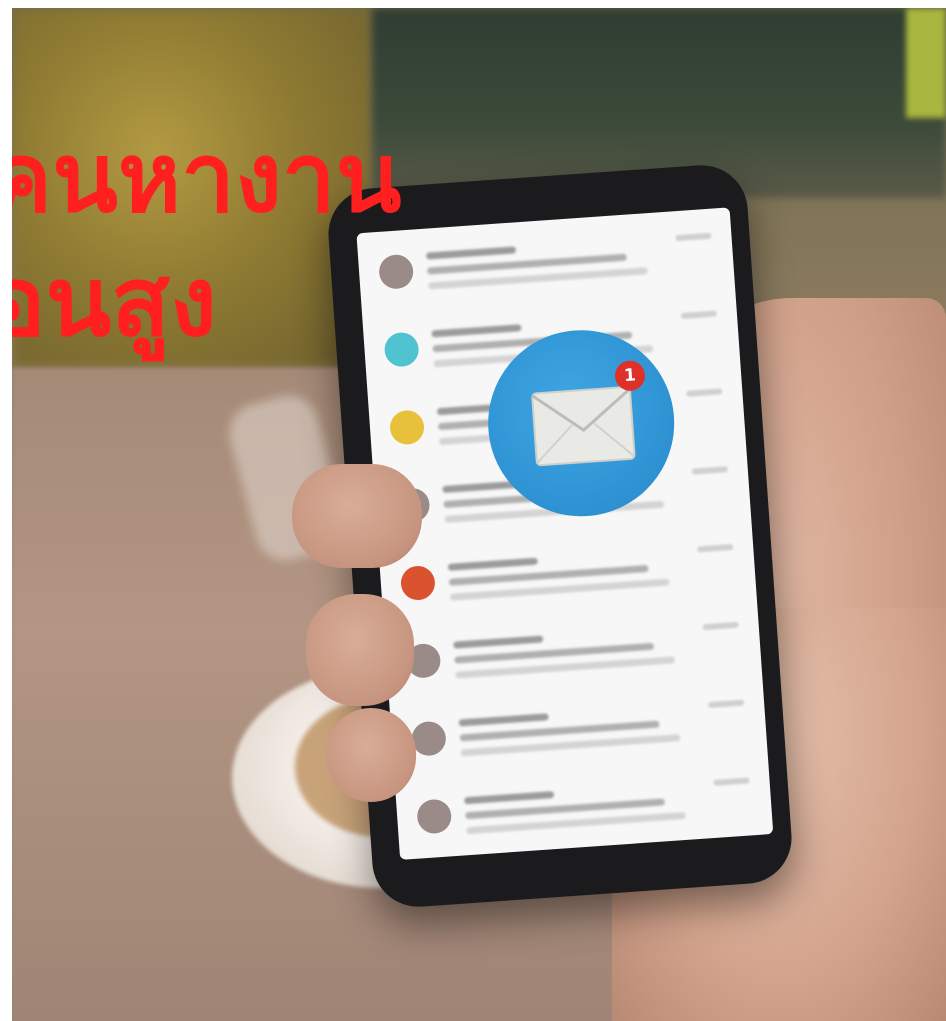 The image size is (946, 1021). I want to click on headline-line-2: อนสูง, so click(114, 302).